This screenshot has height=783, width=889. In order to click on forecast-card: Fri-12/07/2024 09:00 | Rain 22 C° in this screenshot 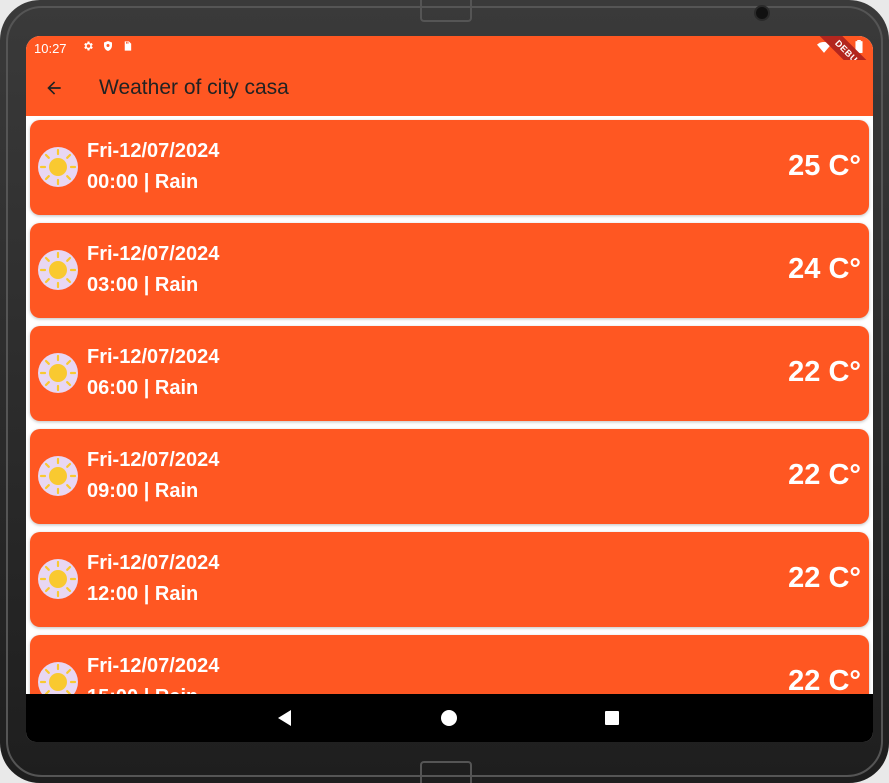, I will do `click(449, 476)`.